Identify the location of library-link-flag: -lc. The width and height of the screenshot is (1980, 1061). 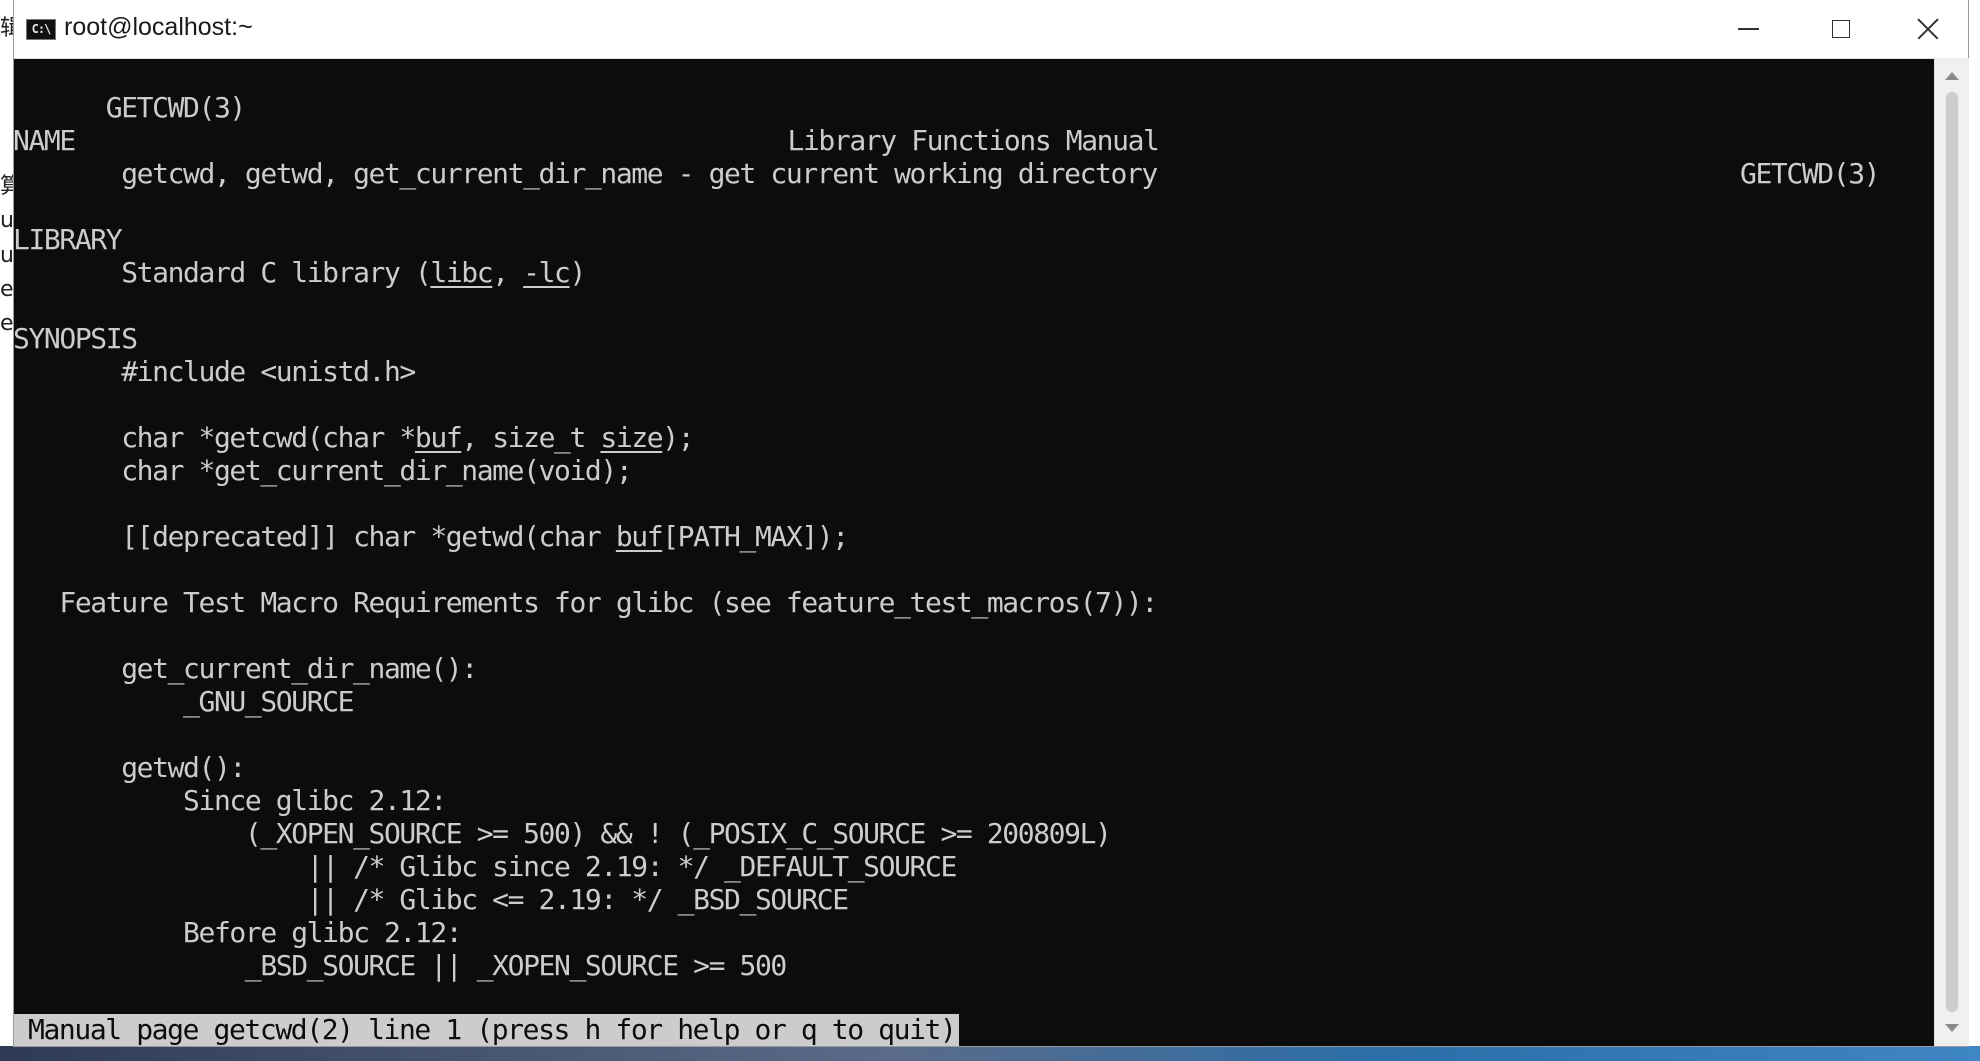
(547, 272).